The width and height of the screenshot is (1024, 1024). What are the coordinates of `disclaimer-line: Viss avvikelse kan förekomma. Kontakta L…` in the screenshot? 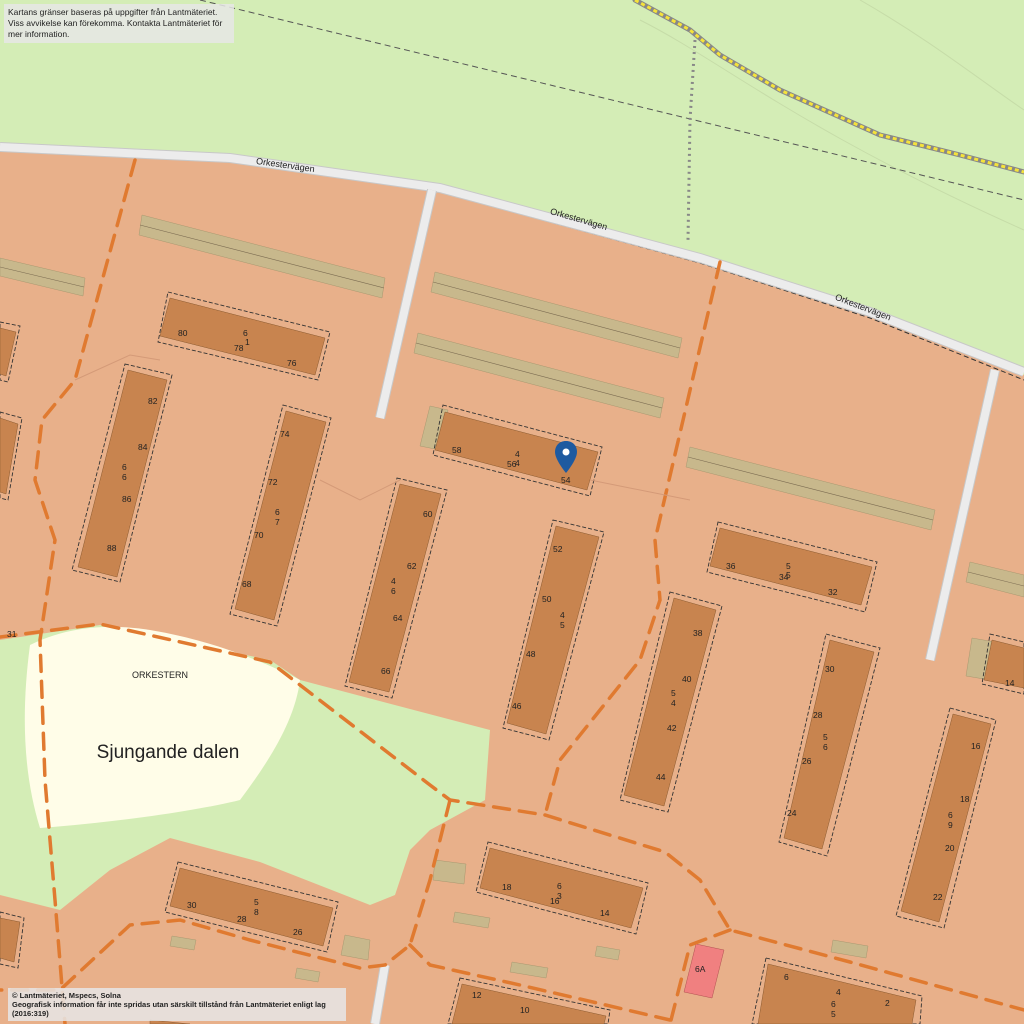 It's located at (115, 28).